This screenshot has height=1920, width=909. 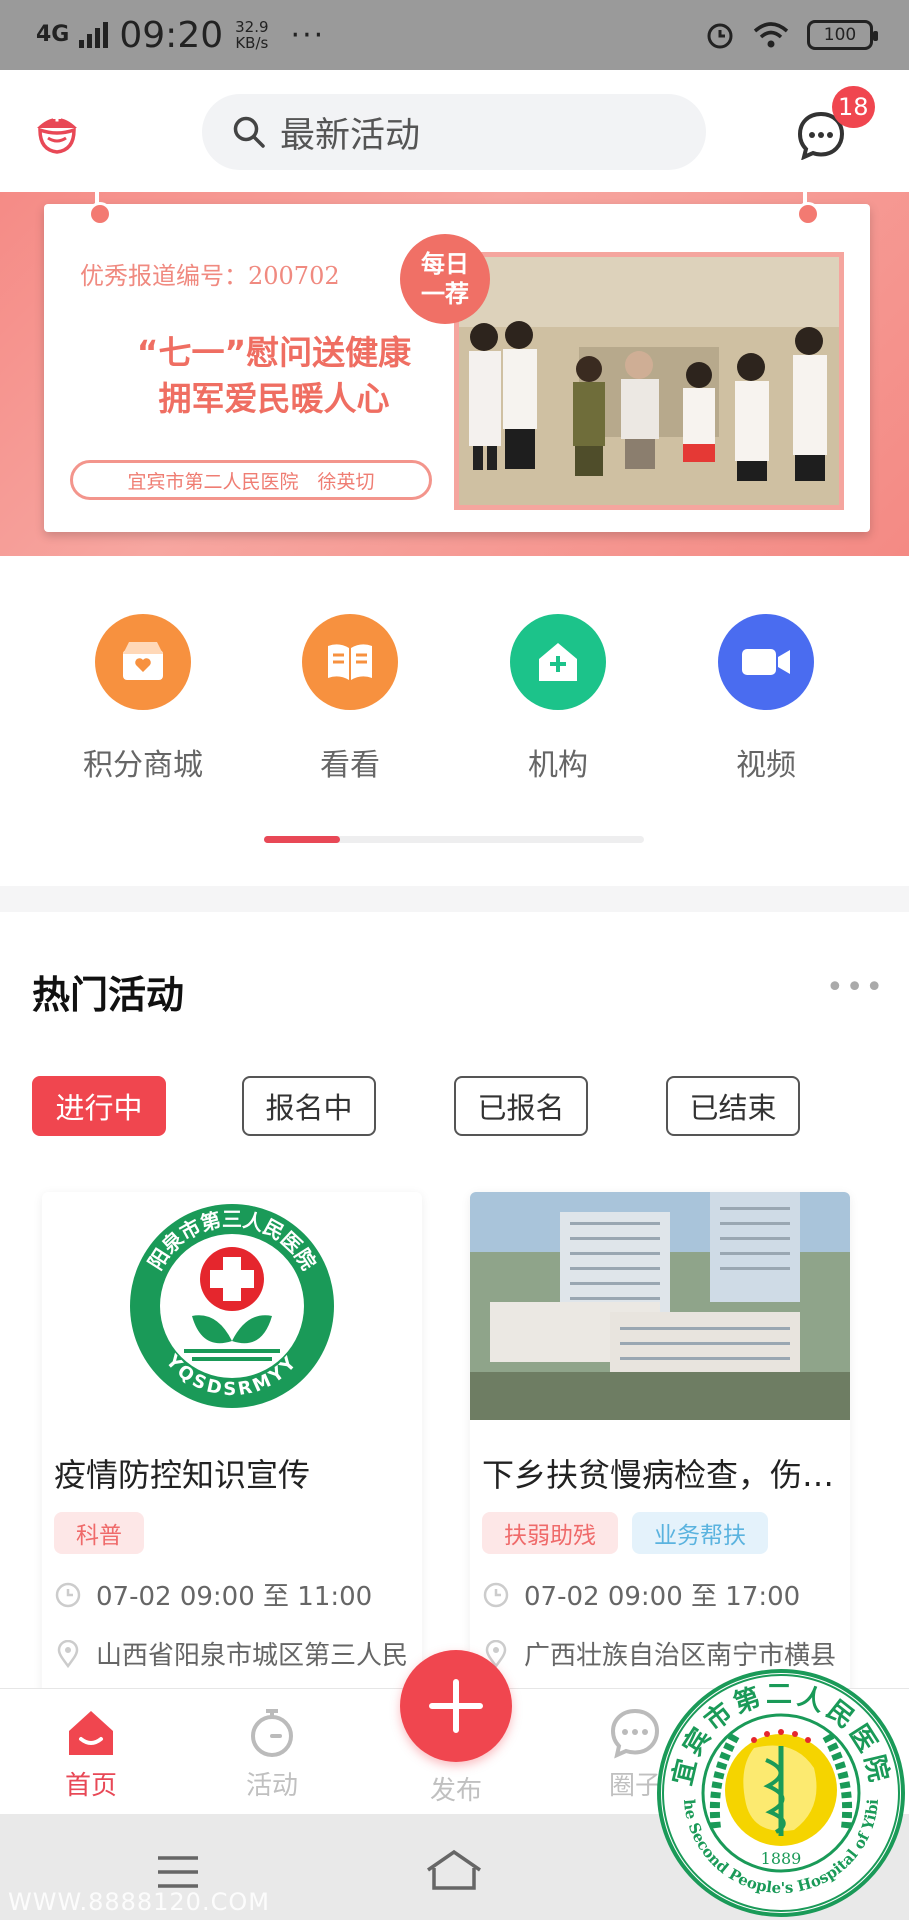 I want to click on report-number: 优秀报道编号：200702, so click(x=210, y=276).